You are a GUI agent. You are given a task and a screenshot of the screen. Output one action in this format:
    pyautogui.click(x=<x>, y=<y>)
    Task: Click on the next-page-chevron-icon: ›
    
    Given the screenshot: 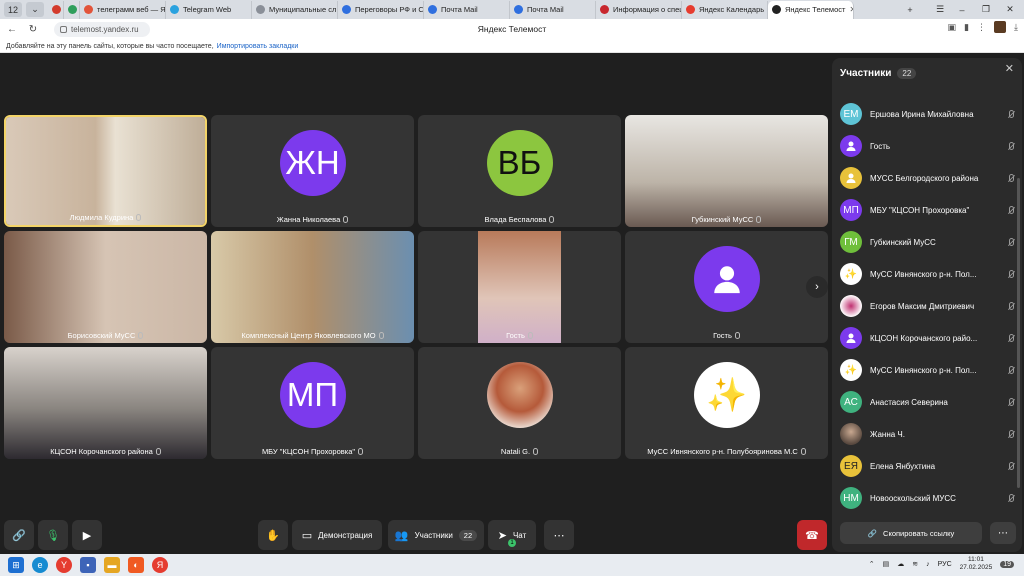 What is the action you would take?
    pyautogui.click(x=817, y=287)
    